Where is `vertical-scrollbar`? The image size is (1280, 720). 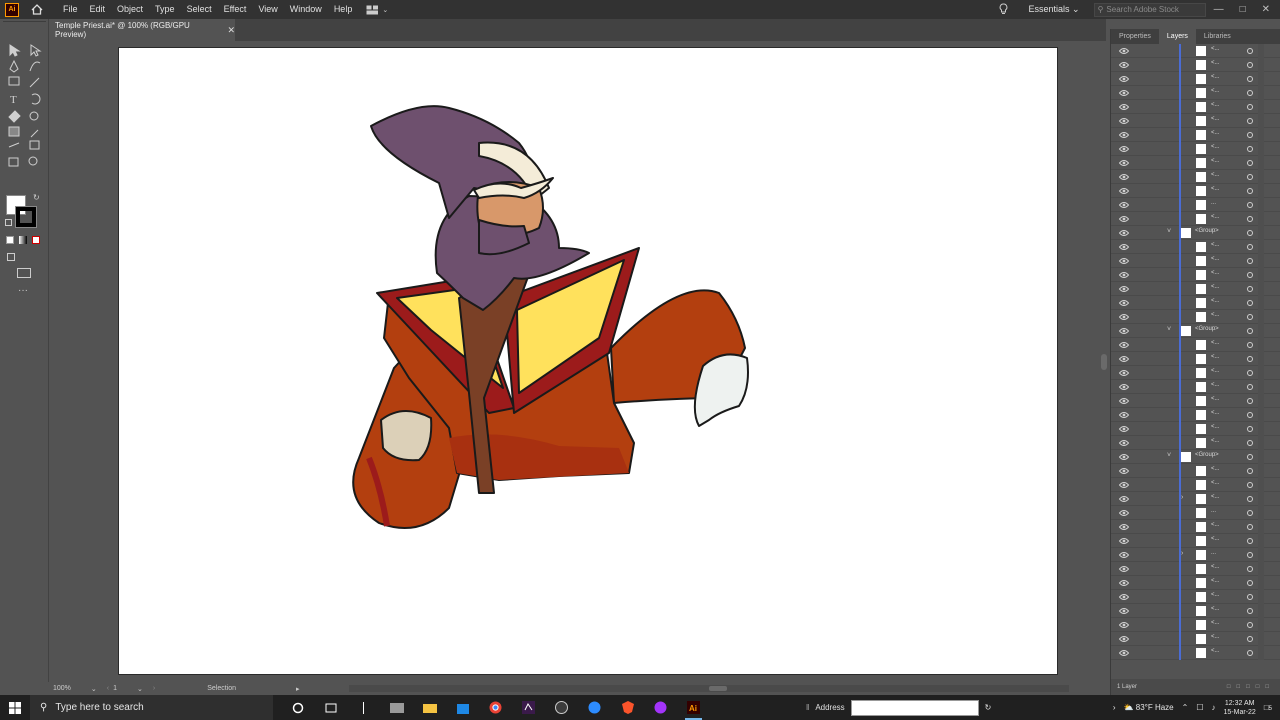 vertical-scrollbar is located at coordinates (1104, 361).